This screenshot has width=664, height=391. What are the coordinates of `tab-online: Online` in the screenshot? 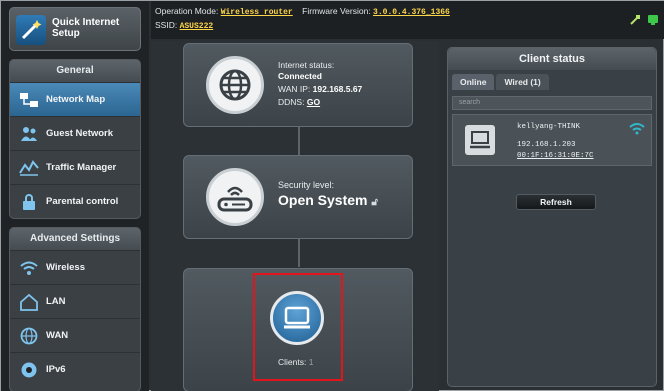 It's located at (473, 82).